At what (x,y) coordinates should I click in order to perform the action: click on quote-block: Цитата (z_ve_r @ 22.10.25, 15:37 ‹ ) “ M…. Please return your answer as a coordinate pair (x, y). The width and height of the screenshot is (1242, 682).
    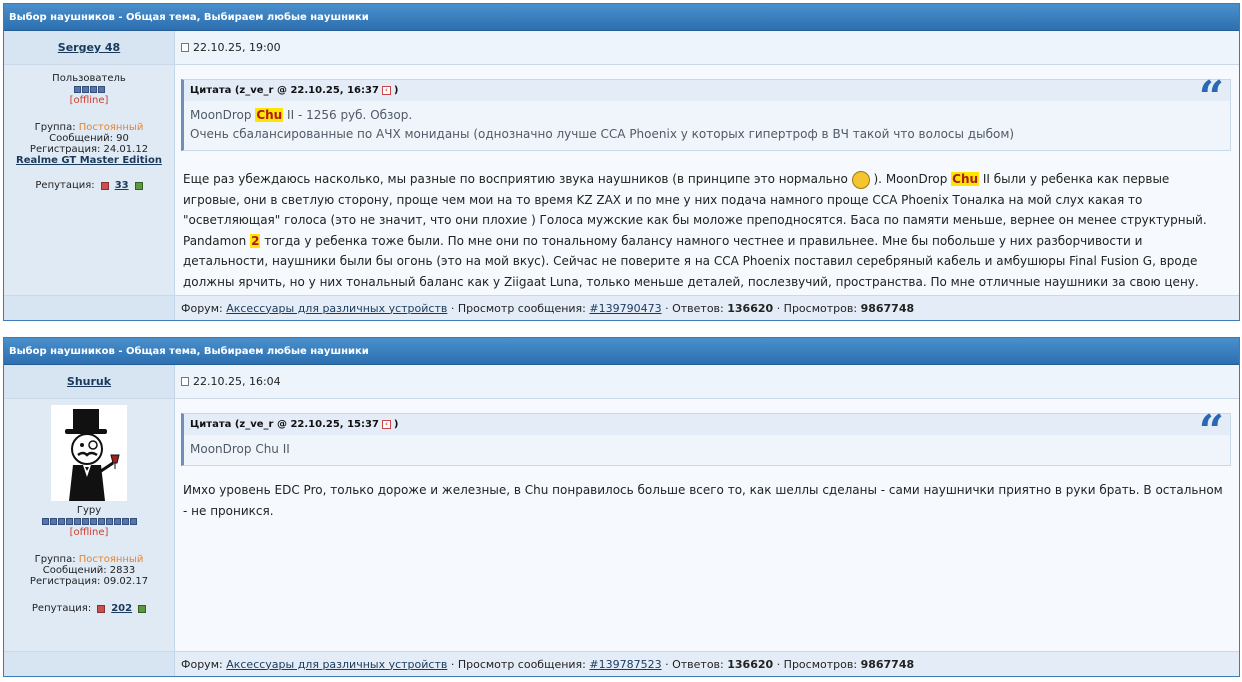
    Looking at the image, I should click on (706, 436).